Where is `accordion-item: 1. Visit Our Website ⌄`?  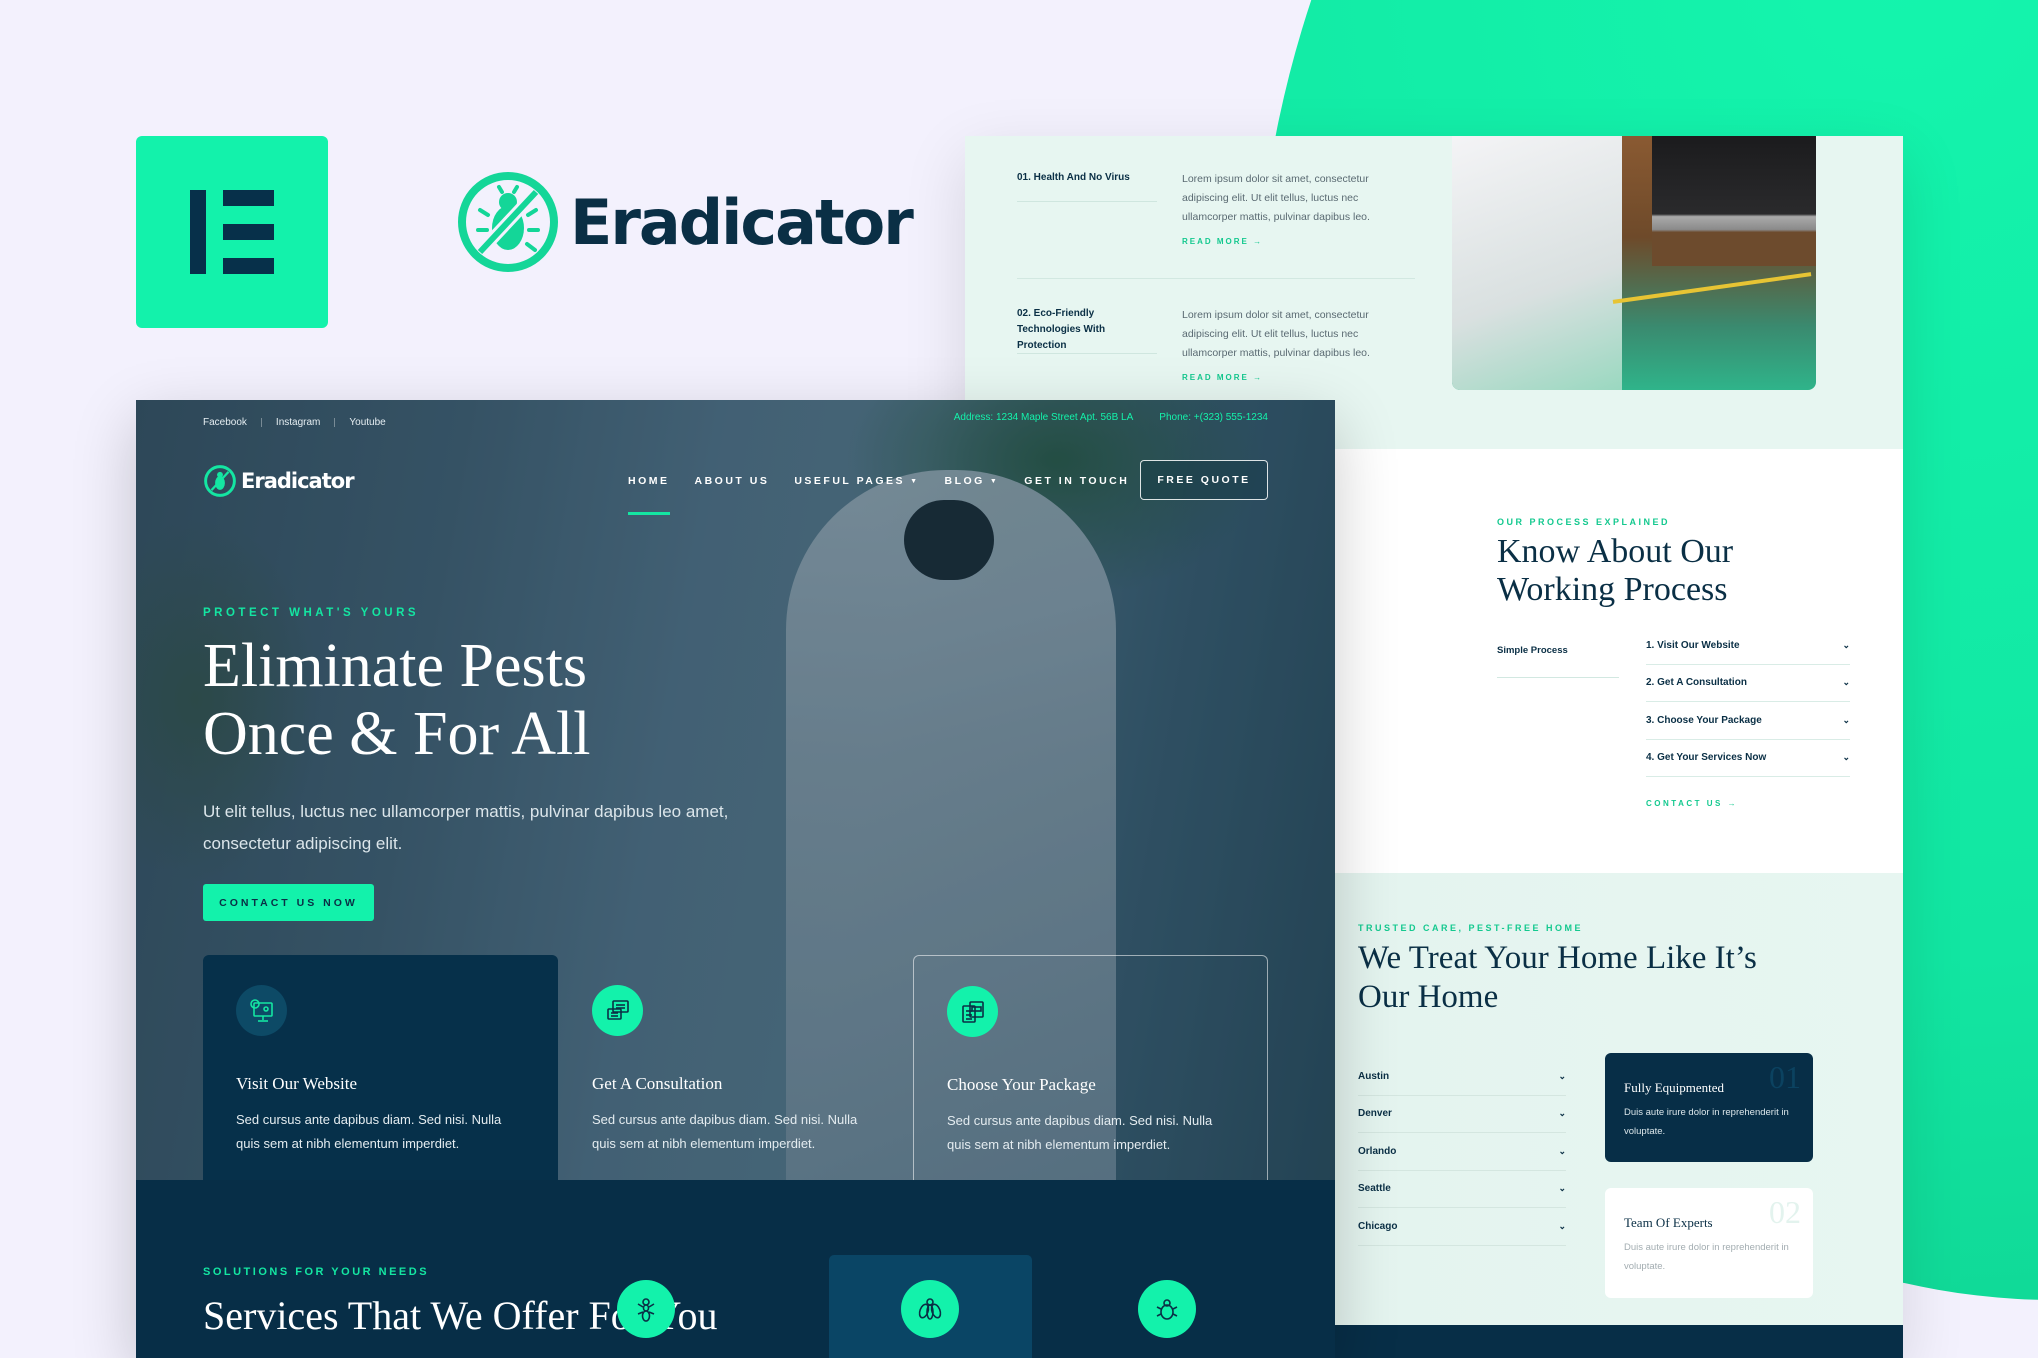 accordion-item: 1. Visit Our Website ⌄ is located at coordinates (1748, 646).